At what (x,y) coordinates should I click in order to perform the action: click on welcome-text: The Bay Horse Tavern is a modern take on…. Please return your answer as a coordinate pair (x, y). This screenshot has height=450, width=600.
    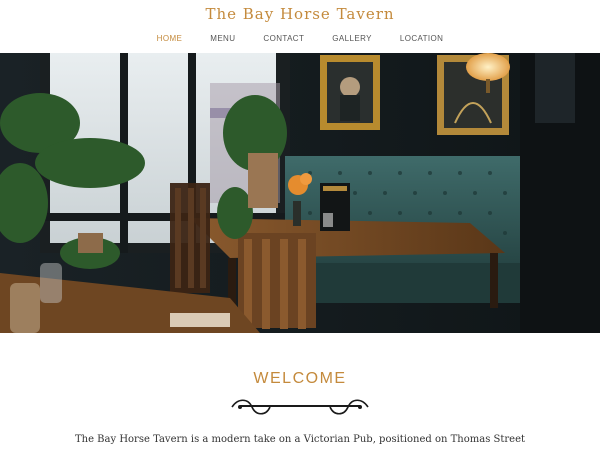
    Looking at the image, I should click on (300, 439).